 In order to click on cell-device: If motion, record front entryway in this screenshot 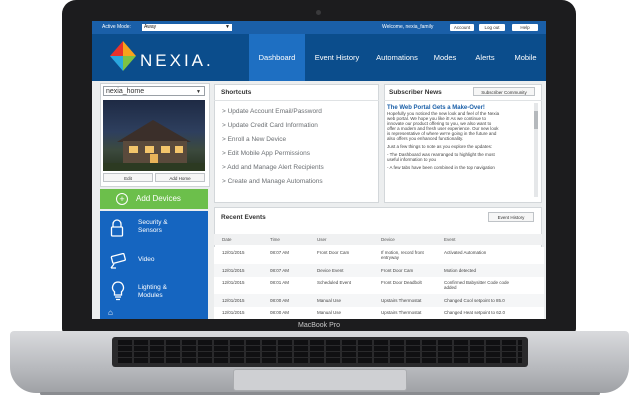, I will do `click(402, 255)`.